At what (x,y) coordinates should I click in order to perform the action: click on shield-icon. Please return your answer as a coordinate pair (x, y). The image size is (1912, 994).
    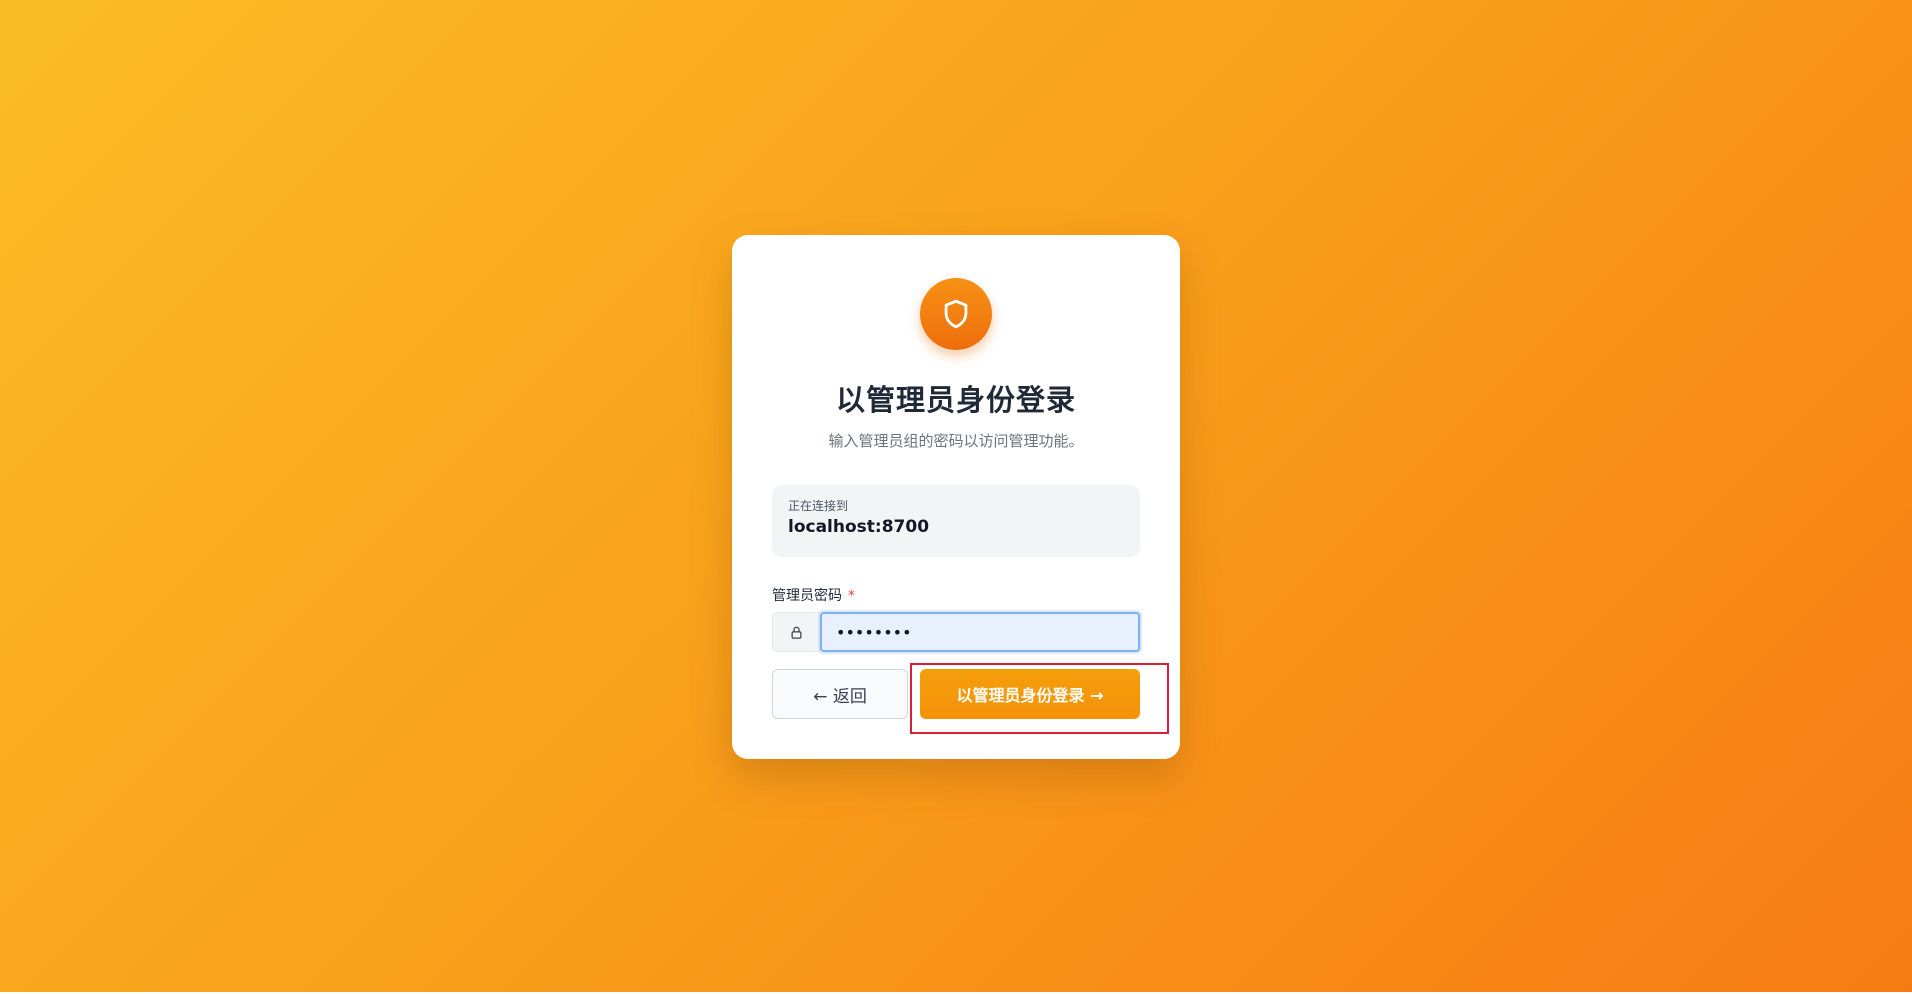
    Looking at the image, I should click on (956, 314).